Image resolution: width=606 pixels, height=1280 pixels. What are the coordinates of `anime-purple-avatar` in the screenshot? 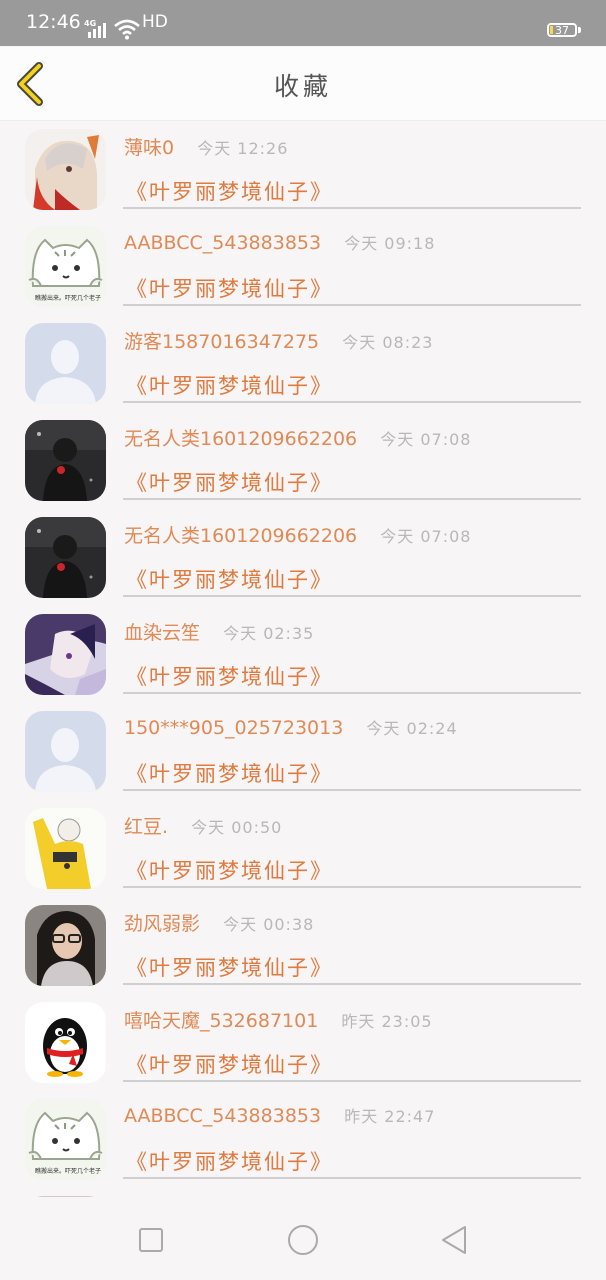 It's located at (65, 654).